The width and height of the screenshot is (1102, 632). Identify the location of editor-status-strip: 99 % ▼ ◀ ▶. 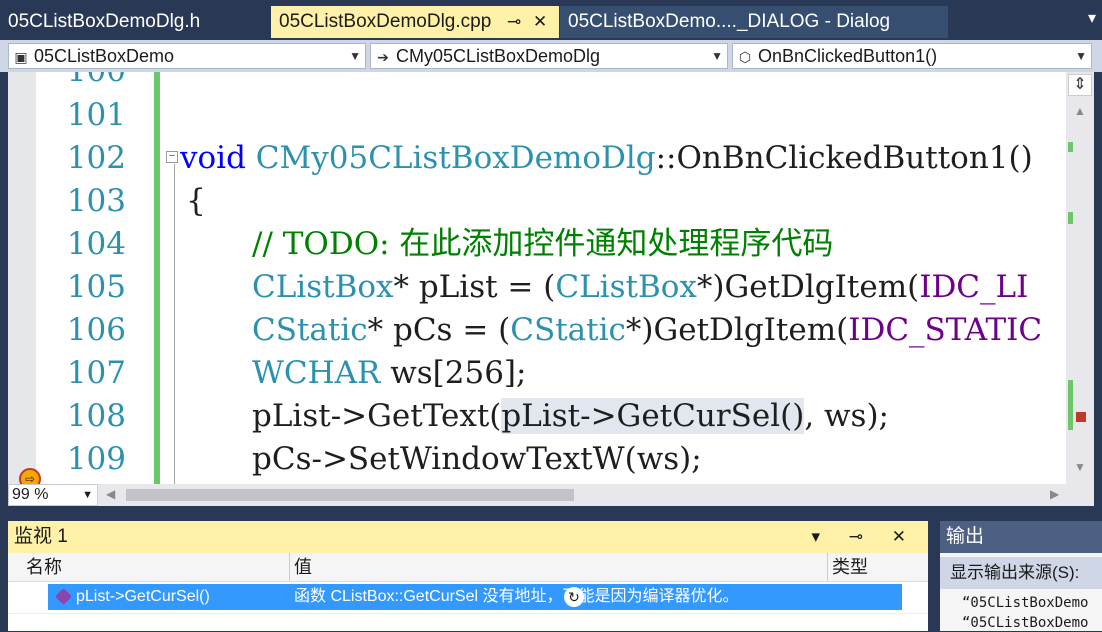
(537, 495).